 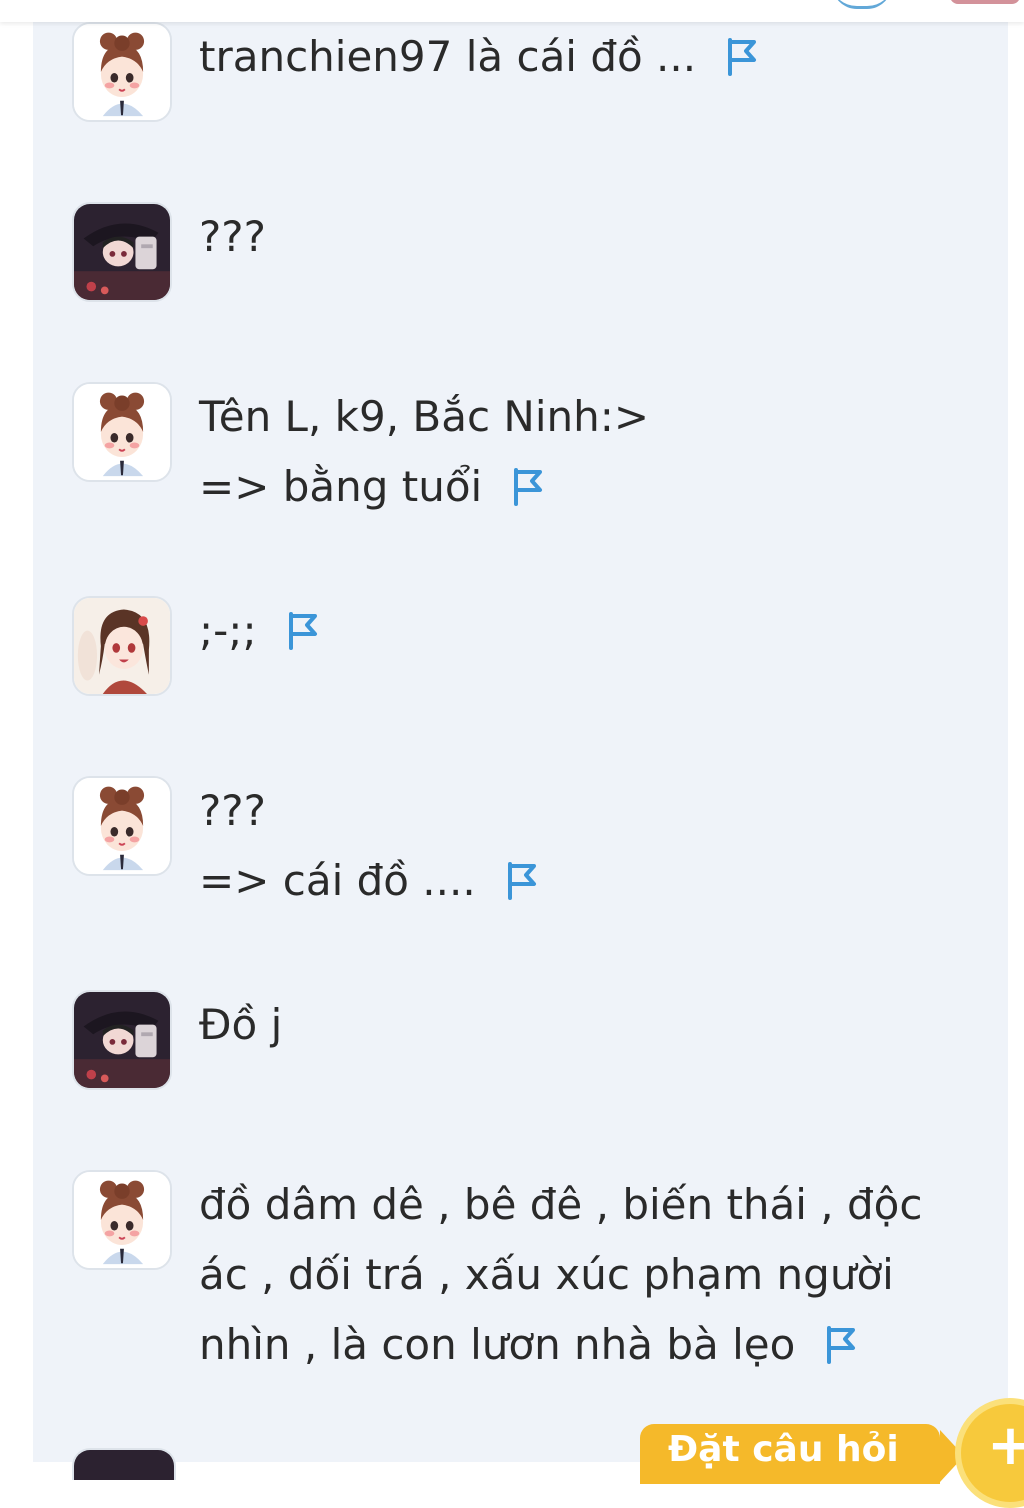 I want to click on comment-text: ???, so click(x=579, y=237).